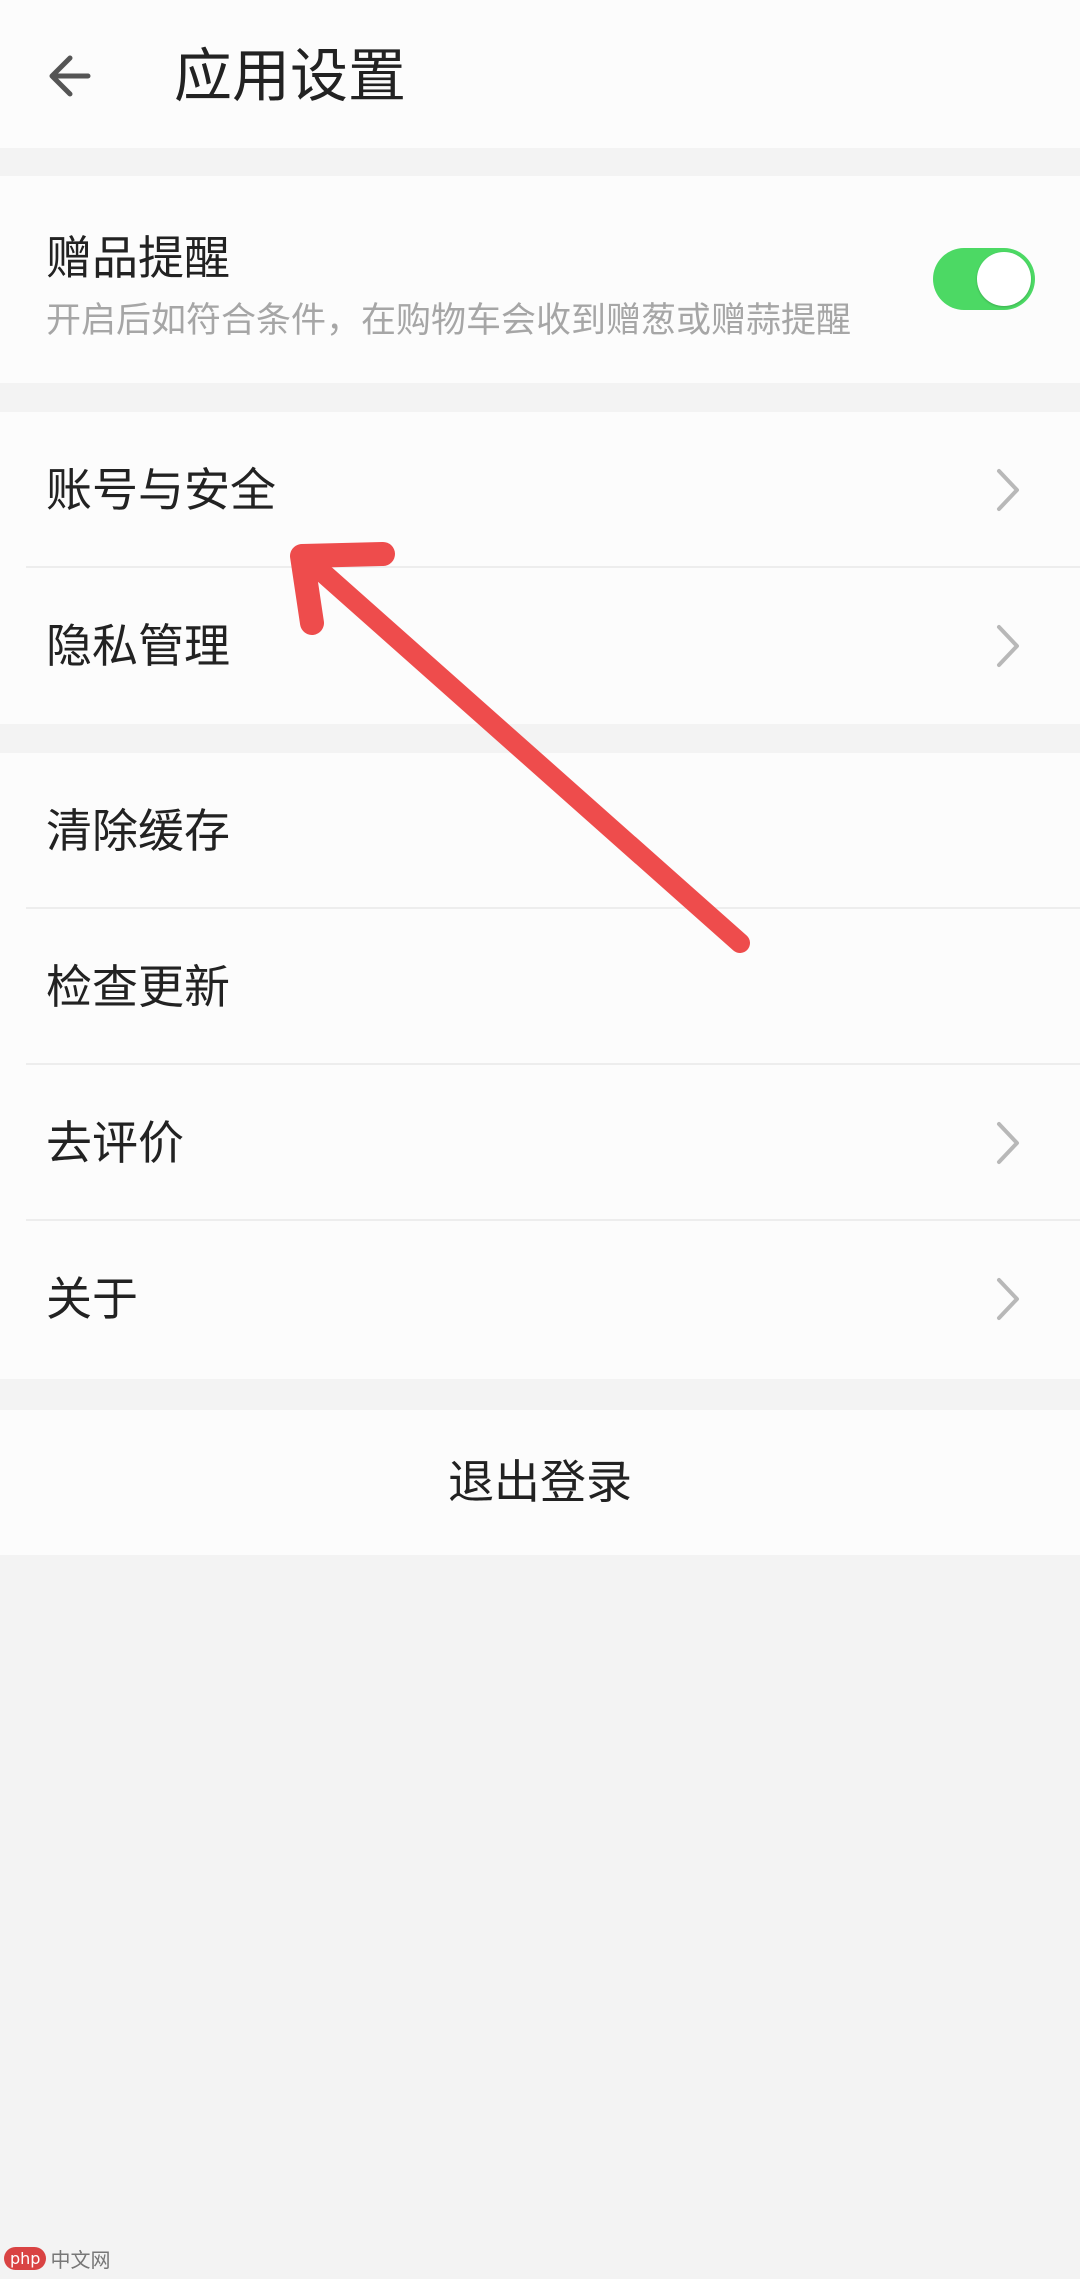 This screenshot has width=1080, height=2279. What do you see at coordinates (80, 2260) in the screenshot?
I see `watermark-text: 中文网` at bounding box center [80, 2260].